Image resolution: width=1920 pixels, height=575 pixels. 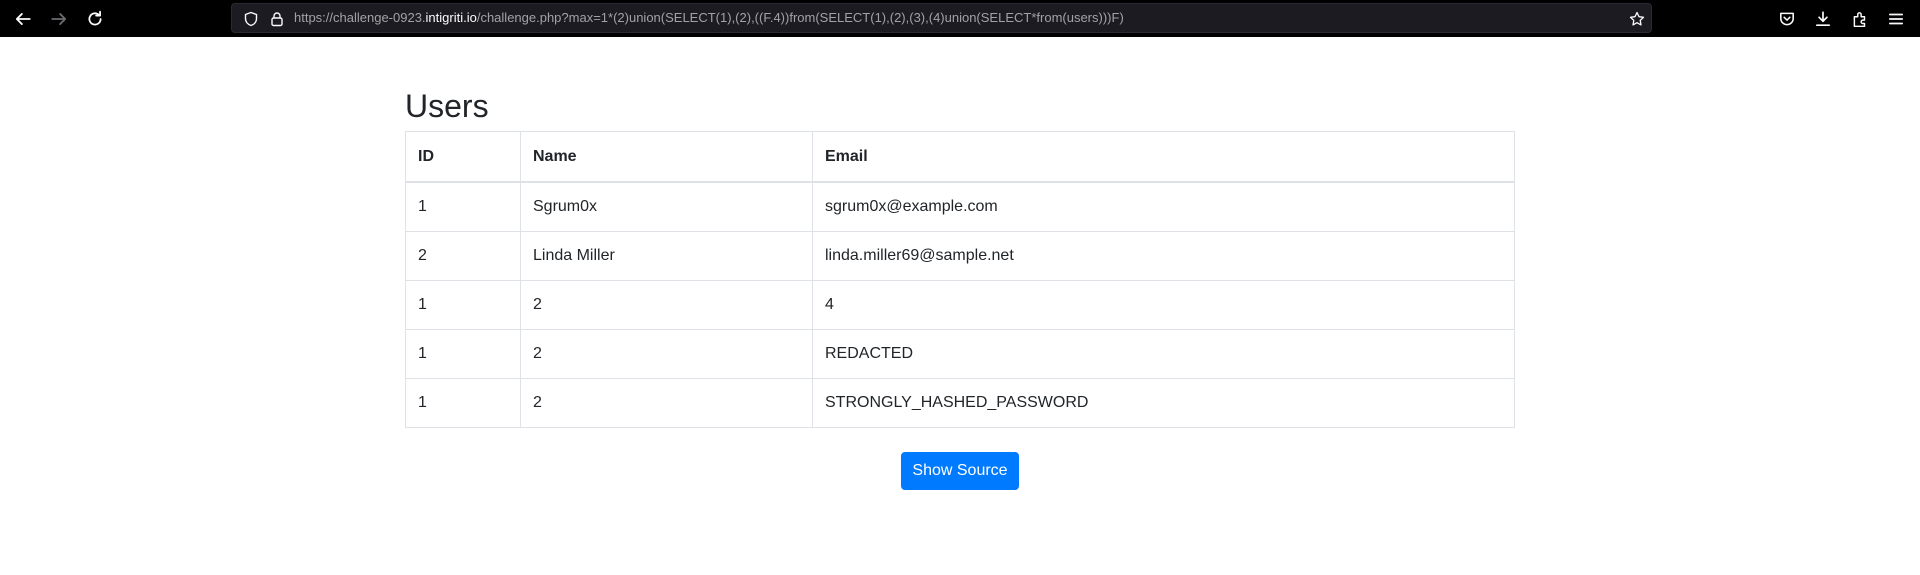 I want to click on cell-name: Linda Miller, so click(x=666, y=256).